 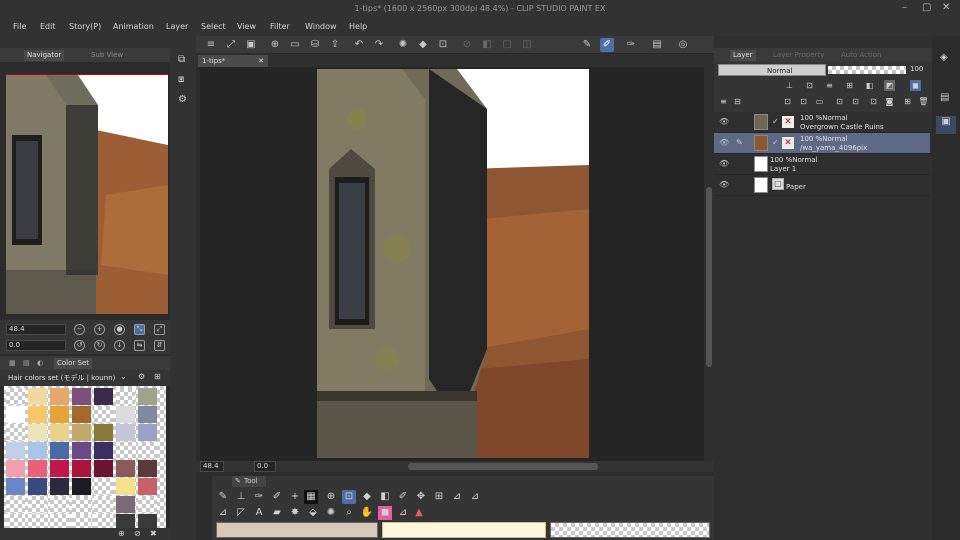 I want to click on vertical-scroll-thumb, so click(x=709, y=277).